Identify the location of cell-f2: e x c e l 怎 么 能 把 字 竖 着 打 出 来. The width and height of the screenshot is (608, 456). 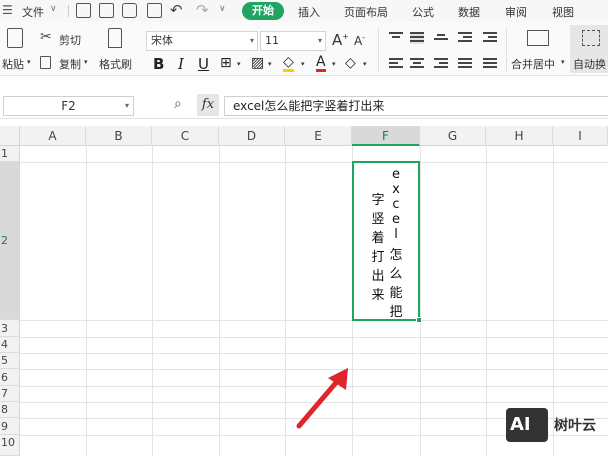
(386, 241).